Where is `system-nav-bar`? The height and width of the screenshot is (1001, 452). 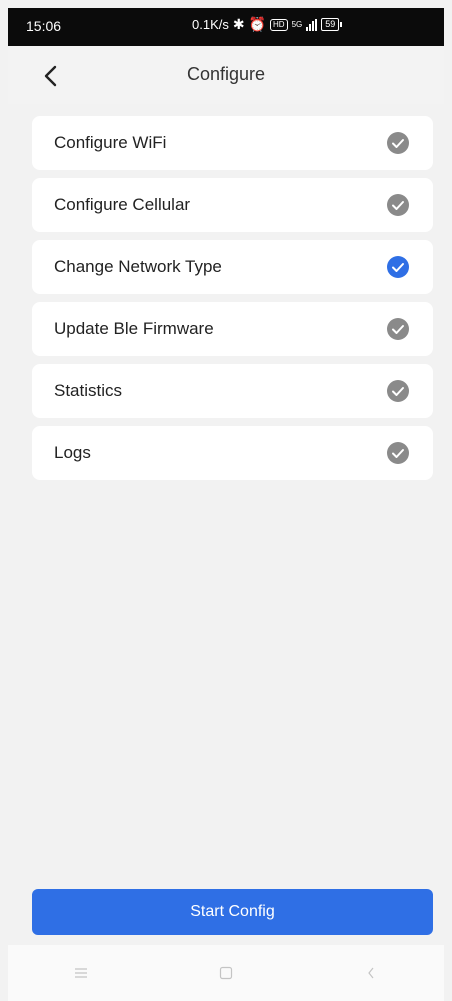 system-nav-bar is located at coordinates (226, 973).